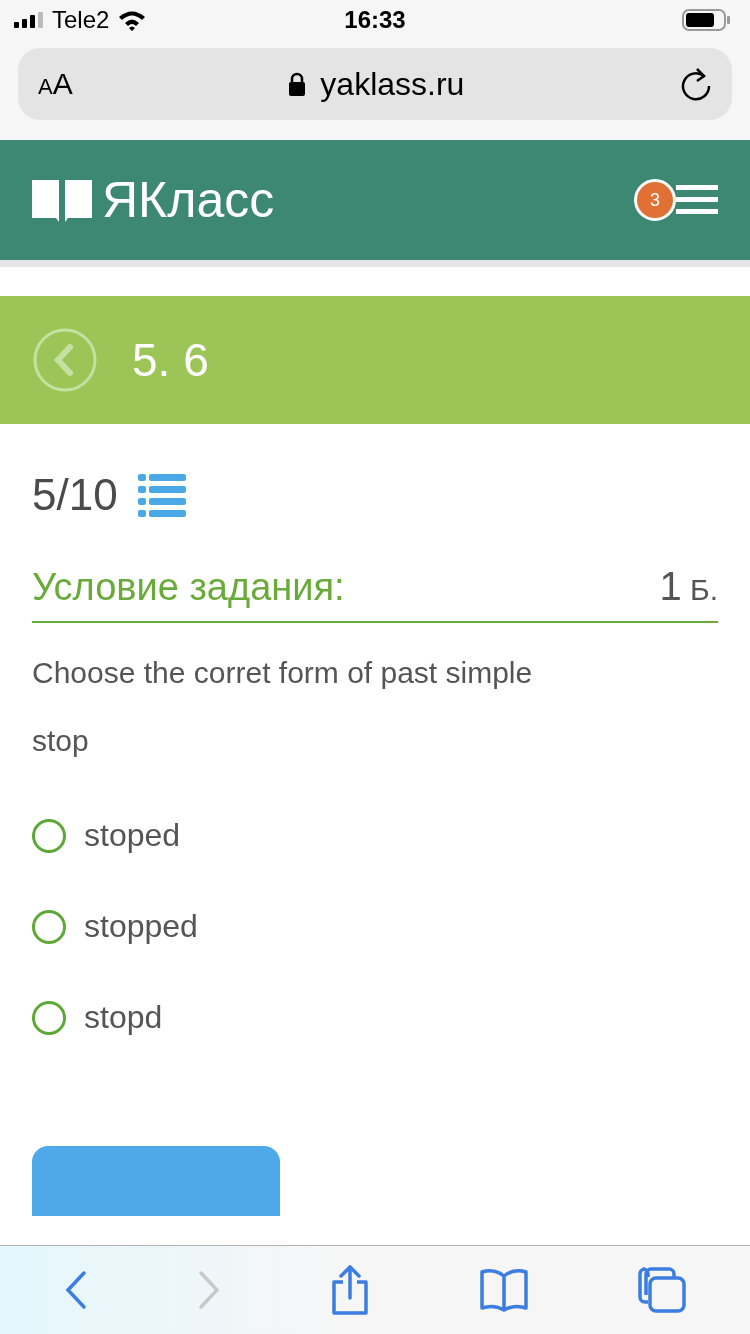 The image size is (750, 1334). I want to click on share-icon, so click(350, 1290).